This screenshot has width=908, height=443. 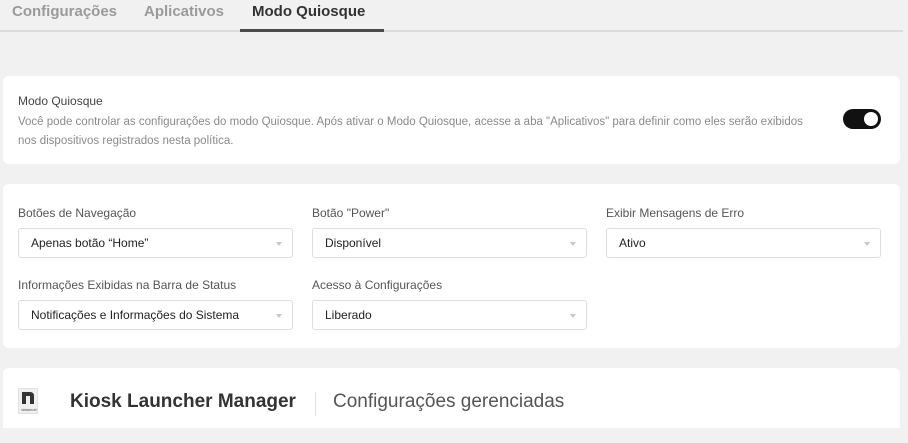 What do you see at coordinates (449, 315) in the screenshot?
I see `settings-access-select: Liberado` at bounding box center [449, 315].